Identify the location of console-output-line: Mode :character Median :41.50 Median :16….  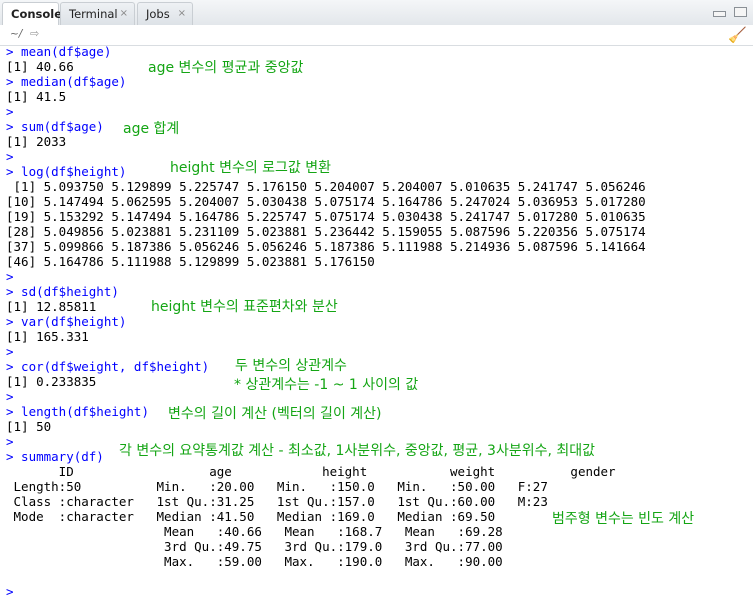
(251, 516).